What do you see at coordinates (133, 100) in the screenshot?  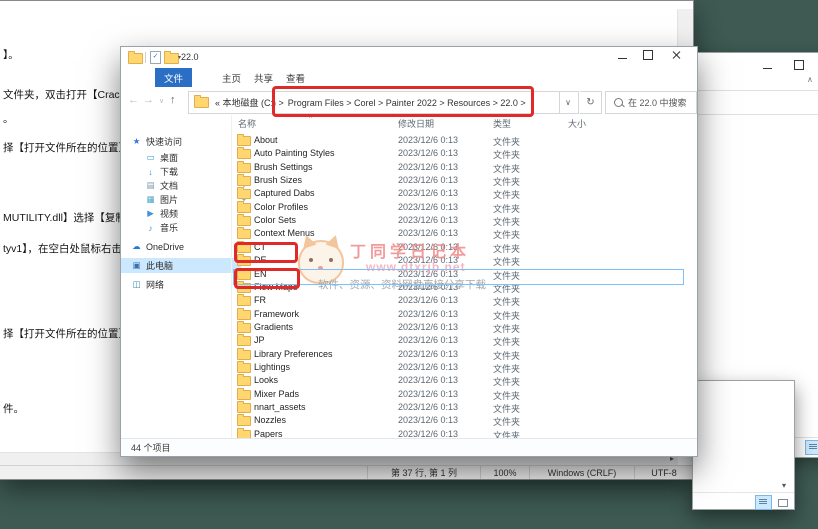 I see `back-icon: ←` at bounding box center [133, 100].